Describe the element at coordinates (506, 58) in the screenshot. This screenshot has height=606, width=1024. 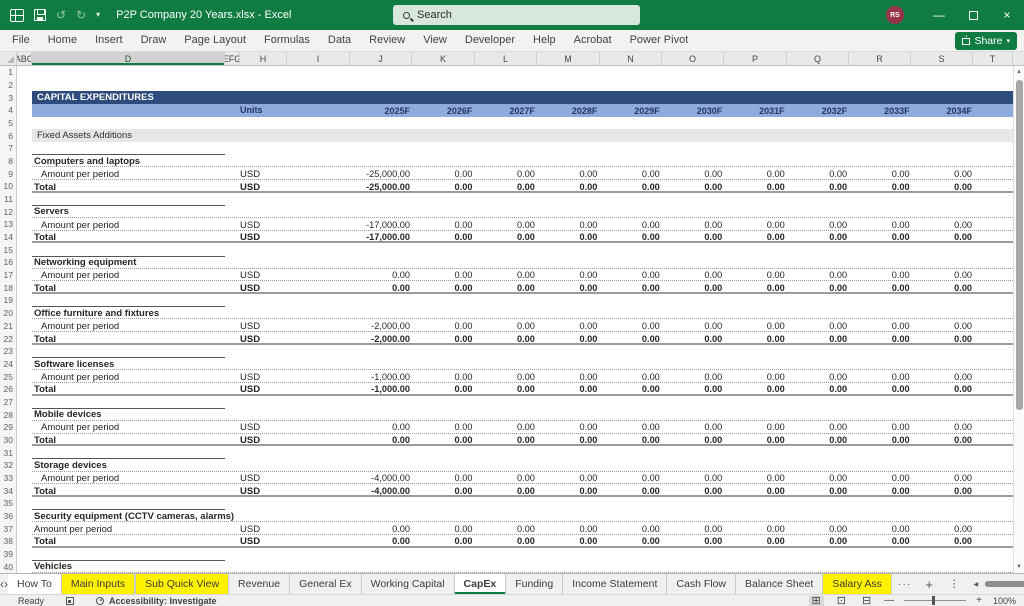
I see `column-header-L: L` at that location.